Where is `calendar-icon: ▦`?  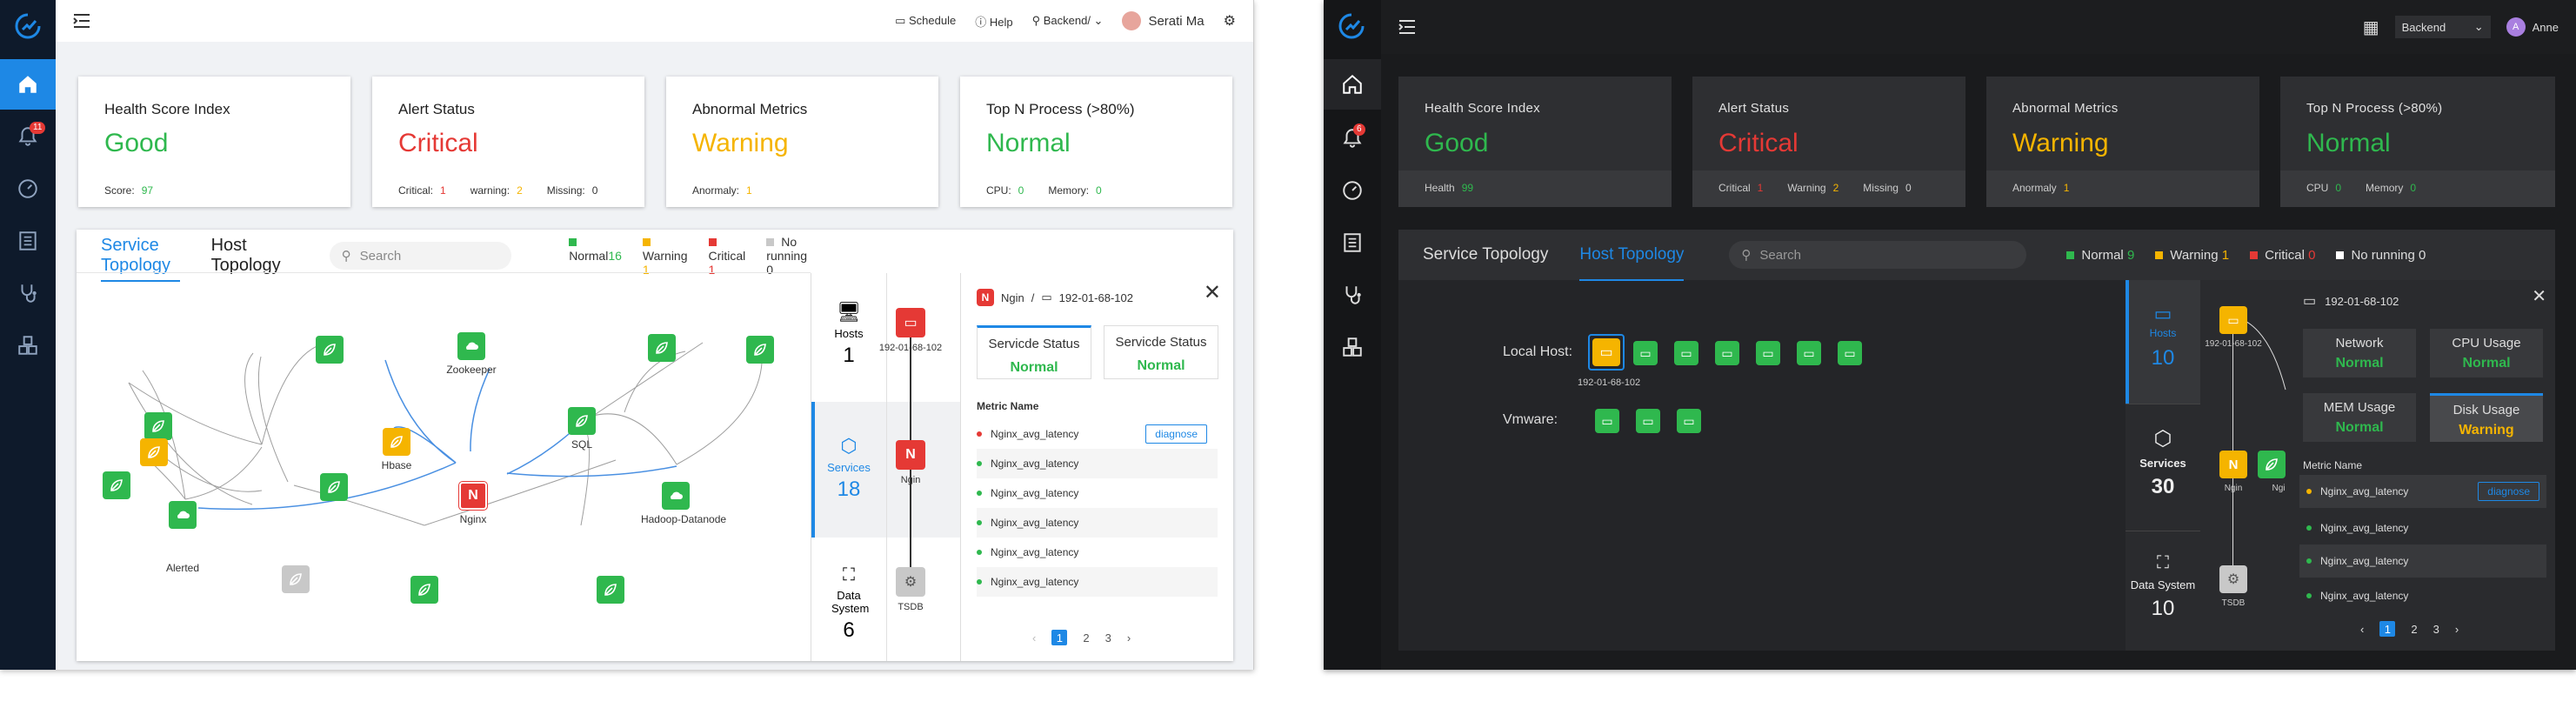
calendar-icon: ▦ is located at coordinates (2371, 27).